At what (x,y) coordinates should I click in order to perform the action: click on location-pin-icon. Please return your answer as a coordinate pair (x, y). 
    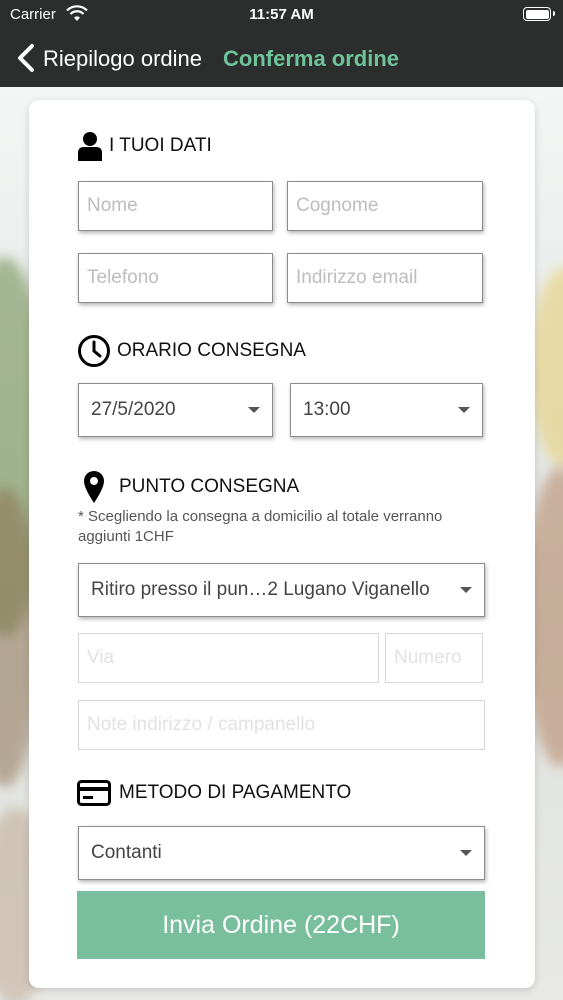
    Looking at the image, I should click on (94, 487).